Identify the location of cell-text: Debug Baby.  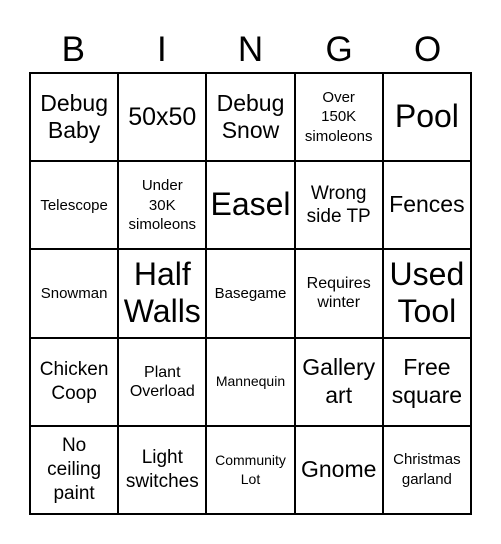
(74, 116).